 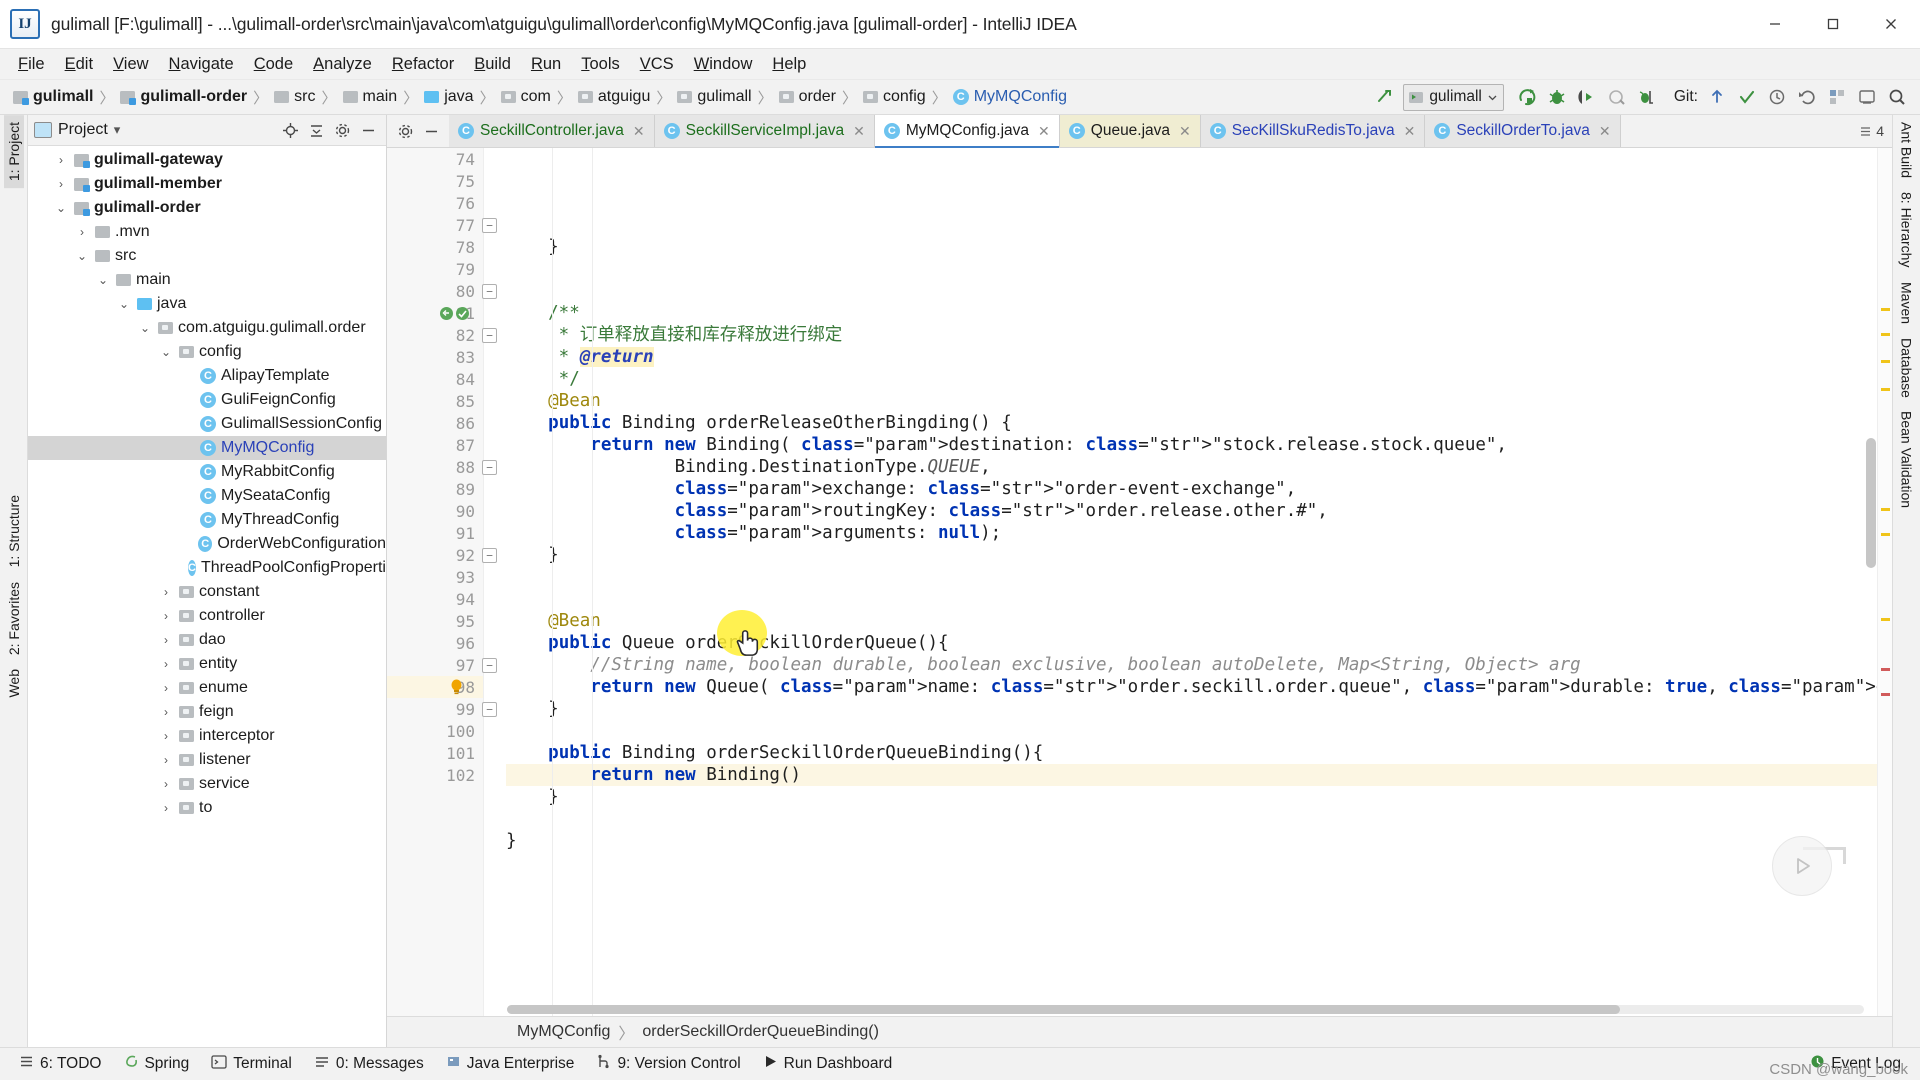 I want to click on tree-node-dao: › dao, so click(x=207, y=640).